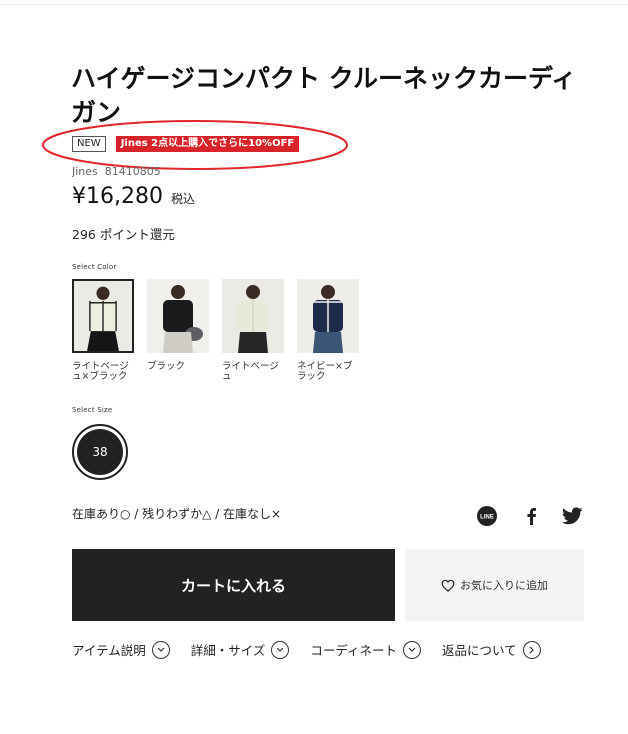 The image size is (628, 734). What do you see at coordinates (531, 649) in the screenshot?
I see `chevron-right-icon` at bounding box center [531, 649].